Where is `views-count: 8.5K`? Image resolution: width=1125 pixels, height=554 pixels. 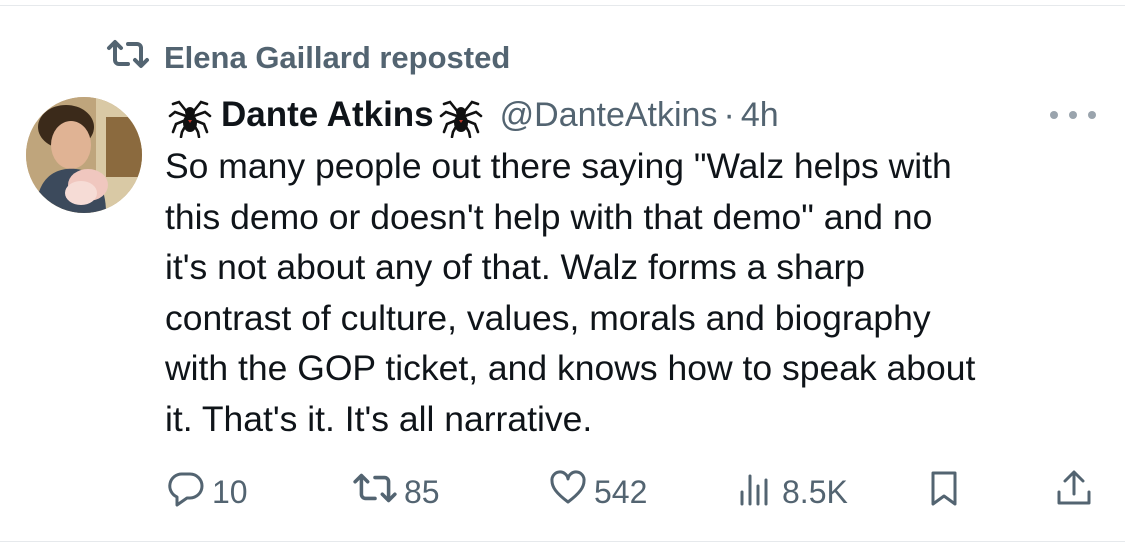
views-count: 8.5K is located at coordinates (815, 491).